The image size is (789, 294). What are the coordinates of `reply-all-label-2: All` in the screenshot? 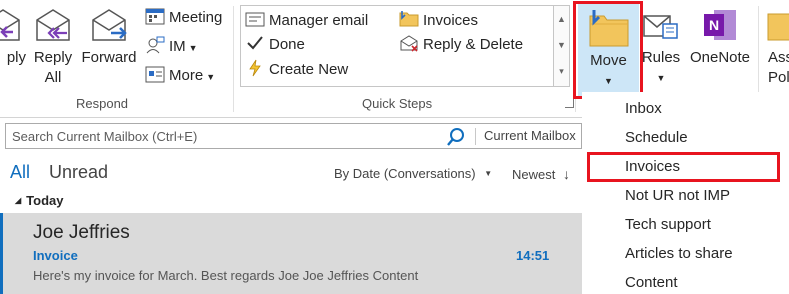 It's located at (53, 77).